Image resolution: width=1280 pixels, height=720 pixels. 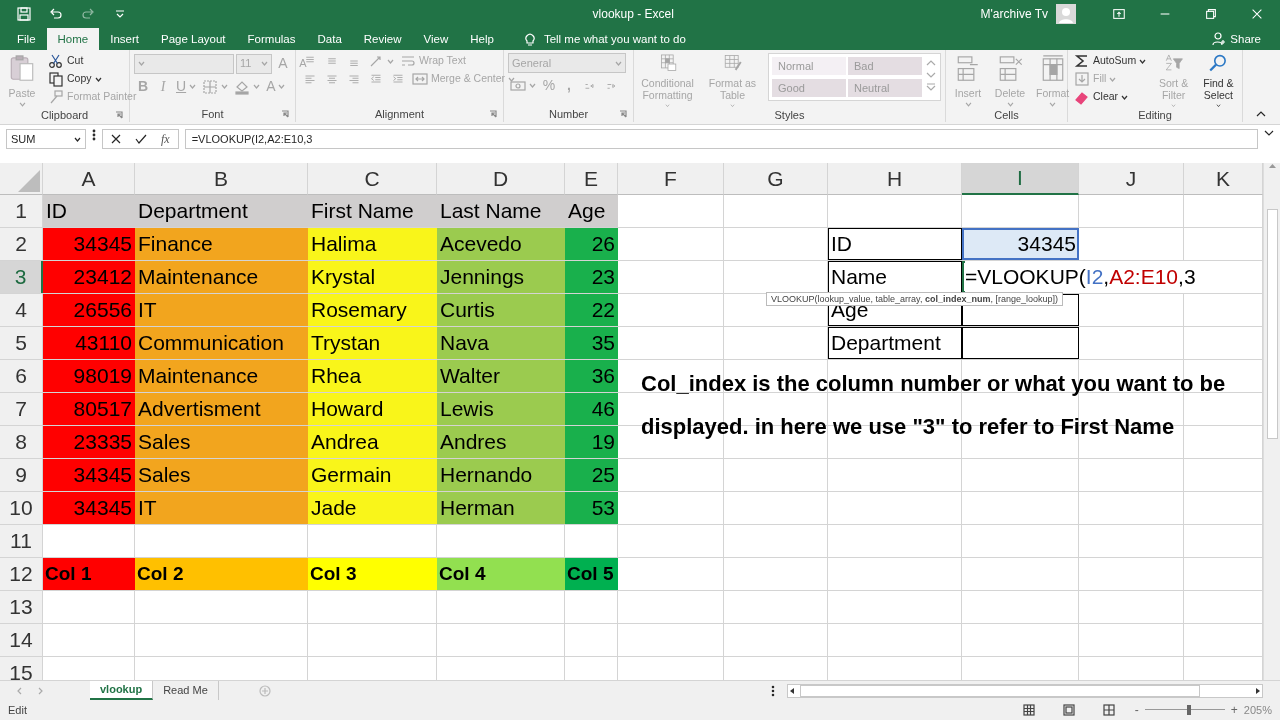 What do you see at coordinates (73, 39) in the screenshot?
I see `ribbon-tab: Home` at bounding box center [73, 39].